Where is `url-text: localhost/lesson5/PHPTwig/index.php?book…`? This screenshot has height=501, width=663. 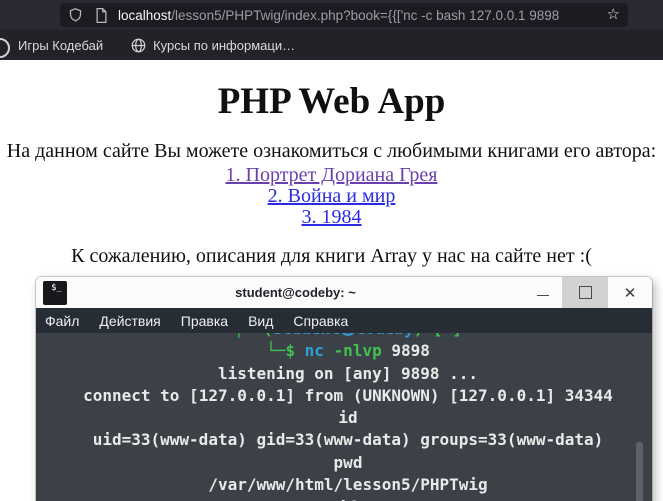
url-text: localhost/lesson5/PHPTwig/index.php?book… is located at coordinates (358, 15).